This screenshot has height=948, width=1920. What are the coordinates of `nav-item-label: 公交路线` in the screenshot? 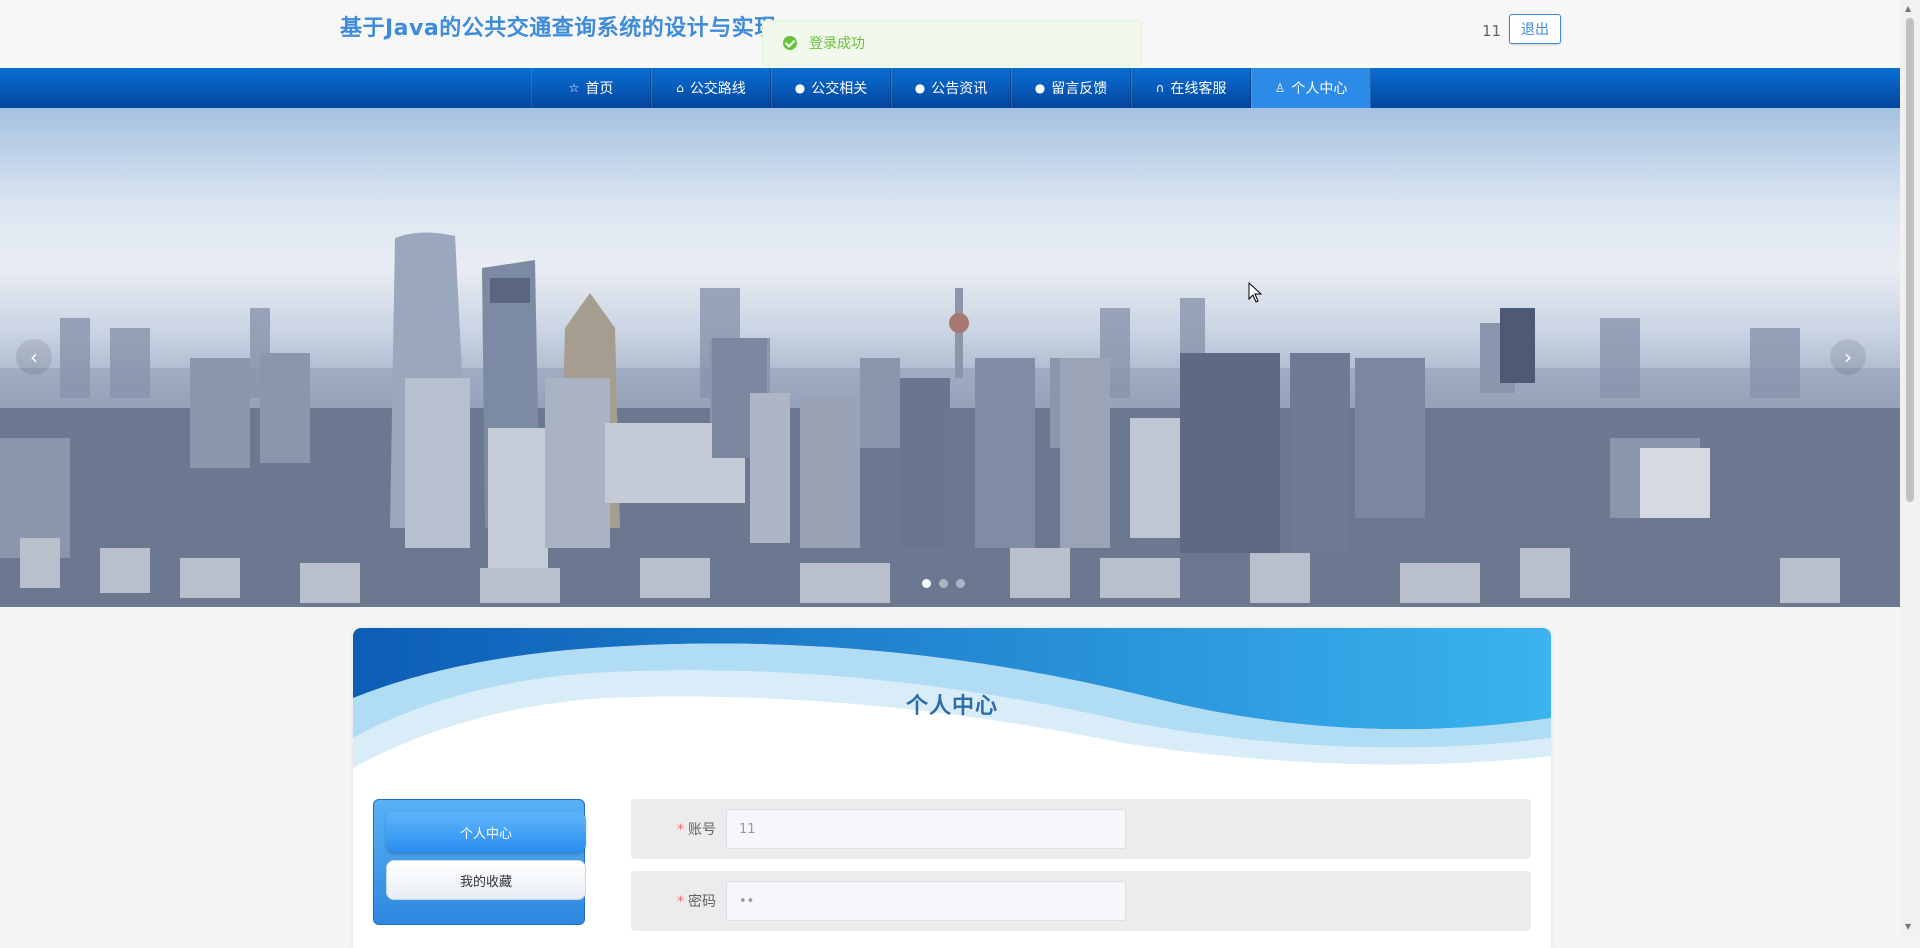 It's located at (717, 89).